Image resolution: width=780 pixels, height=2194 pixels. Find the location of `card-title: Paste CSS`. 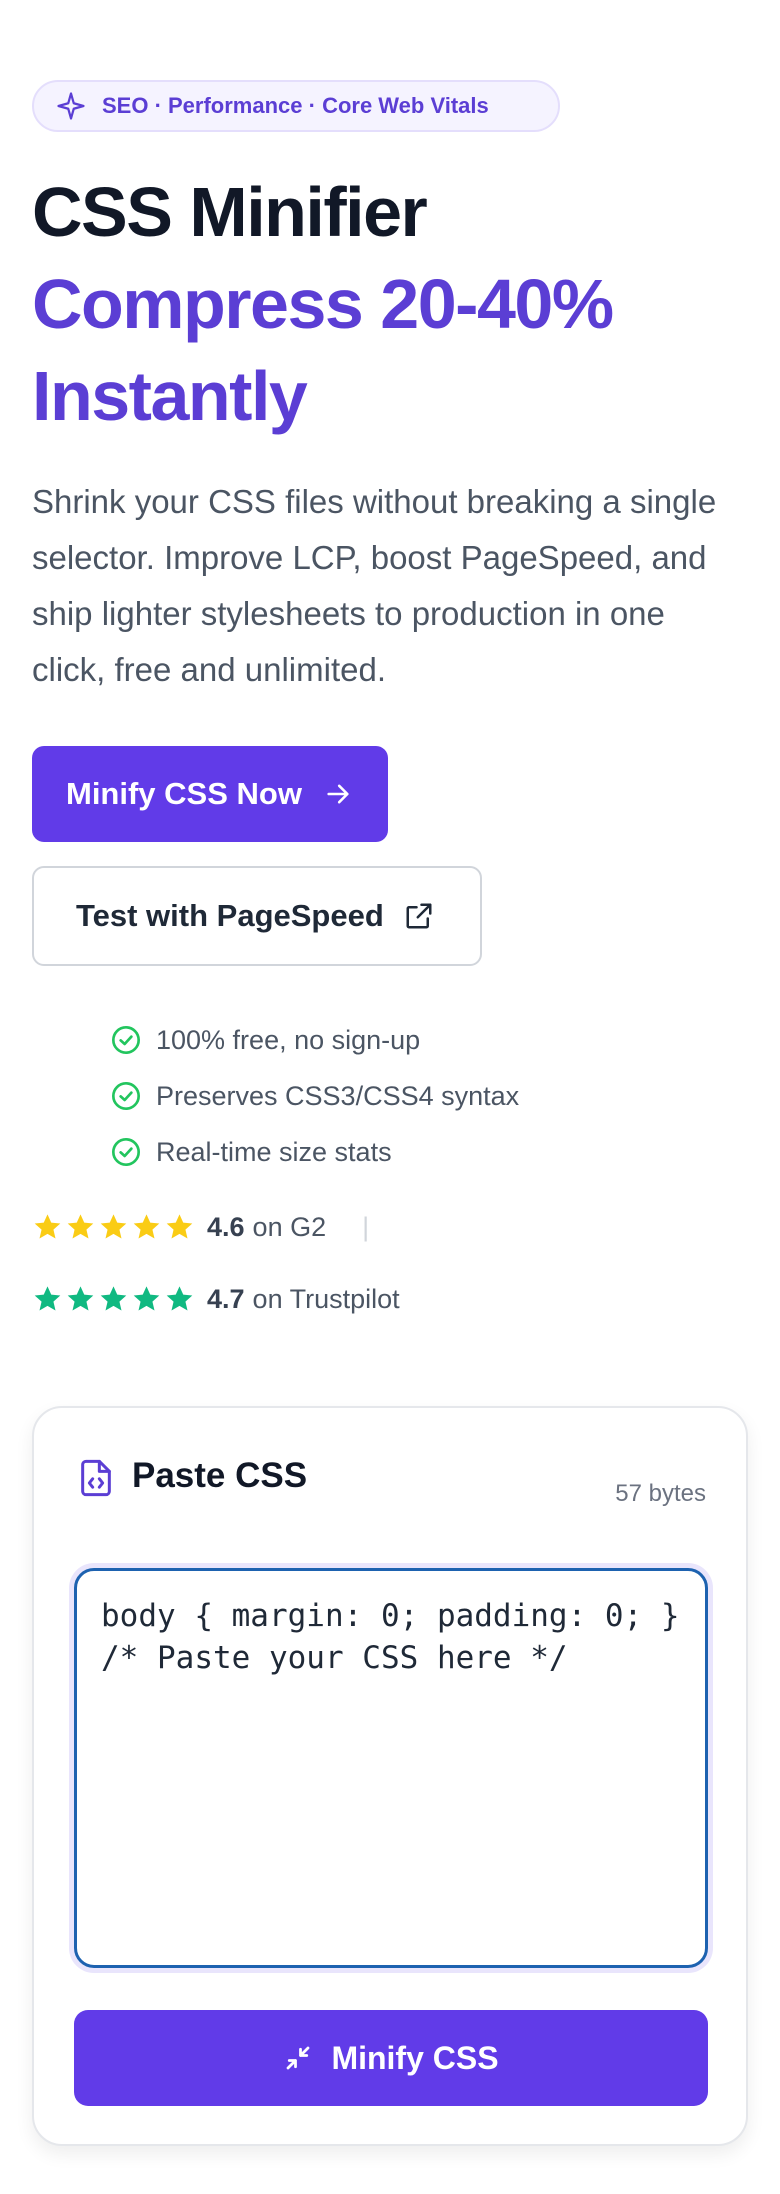

card-title: Paste CSS is located at coordinates (220, 1475).